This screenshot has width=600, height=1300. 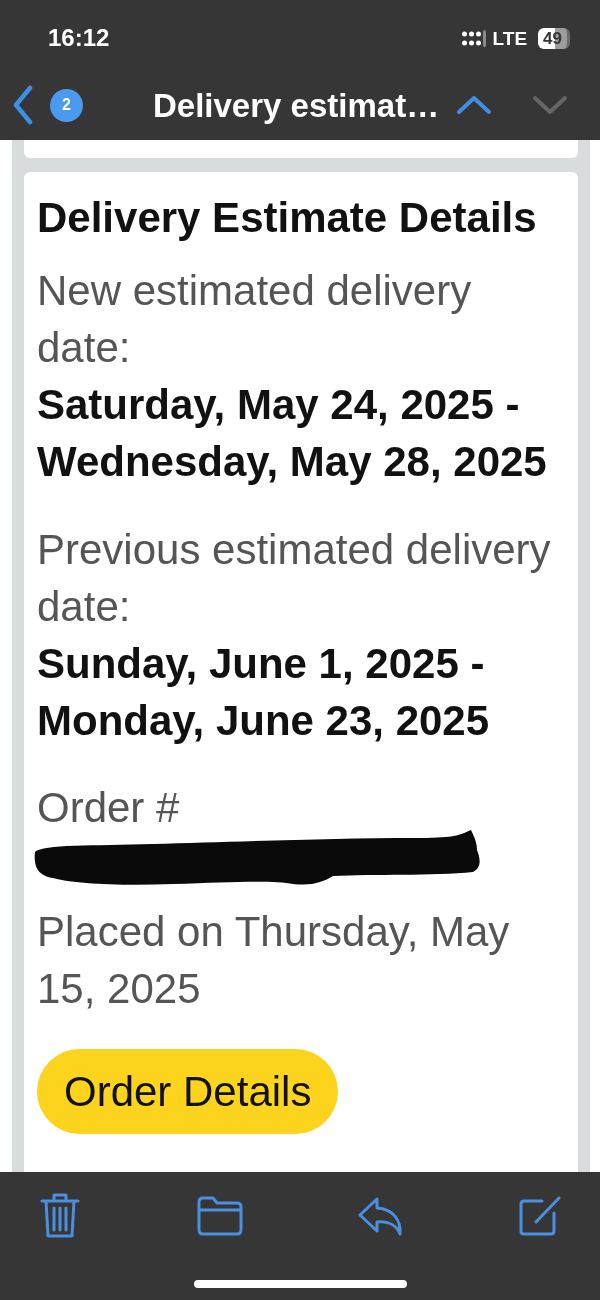 I want to click on network-type: LTE, so click(x=510, y=38).